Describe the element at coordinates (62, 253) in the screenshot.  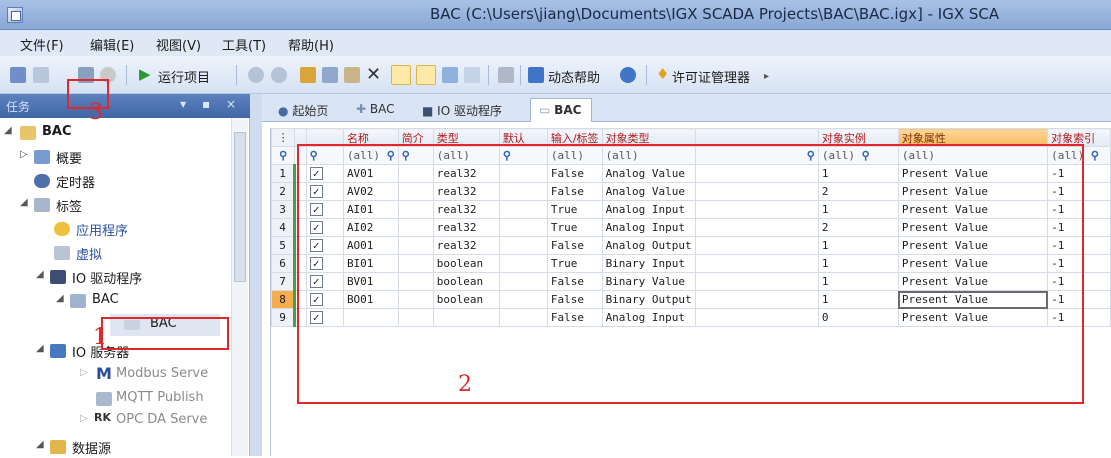
I see `virtual-icon` at that location.